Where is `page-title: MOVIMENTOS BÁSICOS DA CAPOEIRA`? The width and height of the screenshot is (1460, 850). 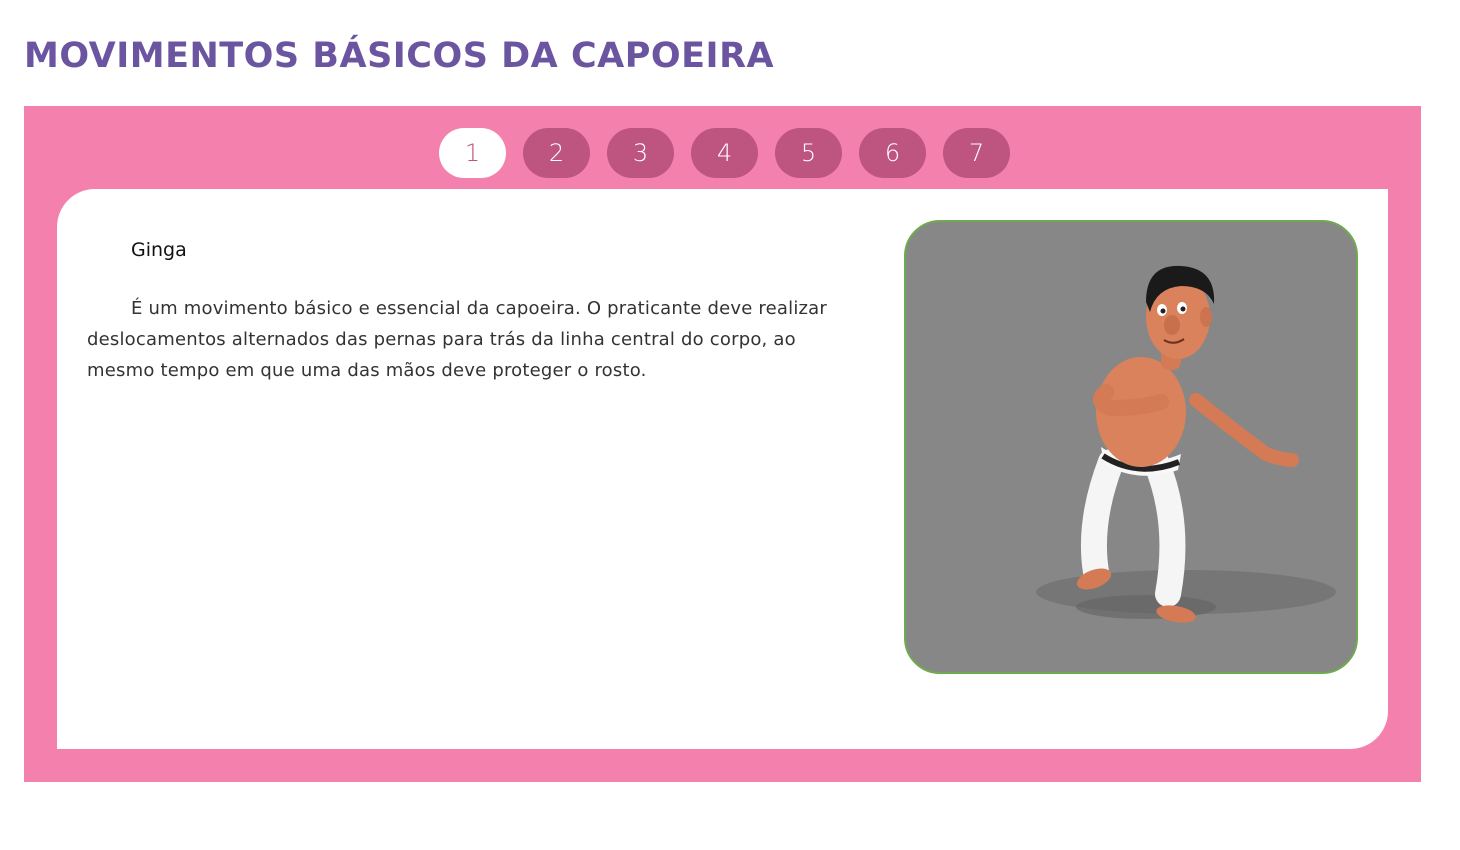
page-title: MOVIMENTOS BÁSICOS DA CAPOEIRA is located at coordinates (399, 56).